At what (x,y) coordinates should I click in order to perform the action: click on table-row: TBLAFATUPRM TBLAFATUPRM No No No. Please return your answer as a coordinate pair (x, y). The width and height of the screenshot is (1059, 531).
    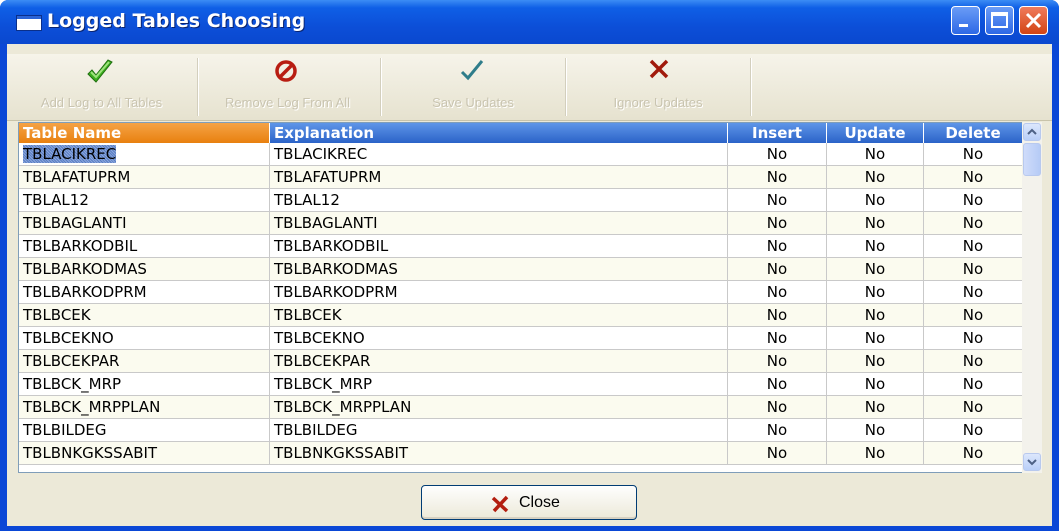
    Looking at the image, I should click on (521, 177).